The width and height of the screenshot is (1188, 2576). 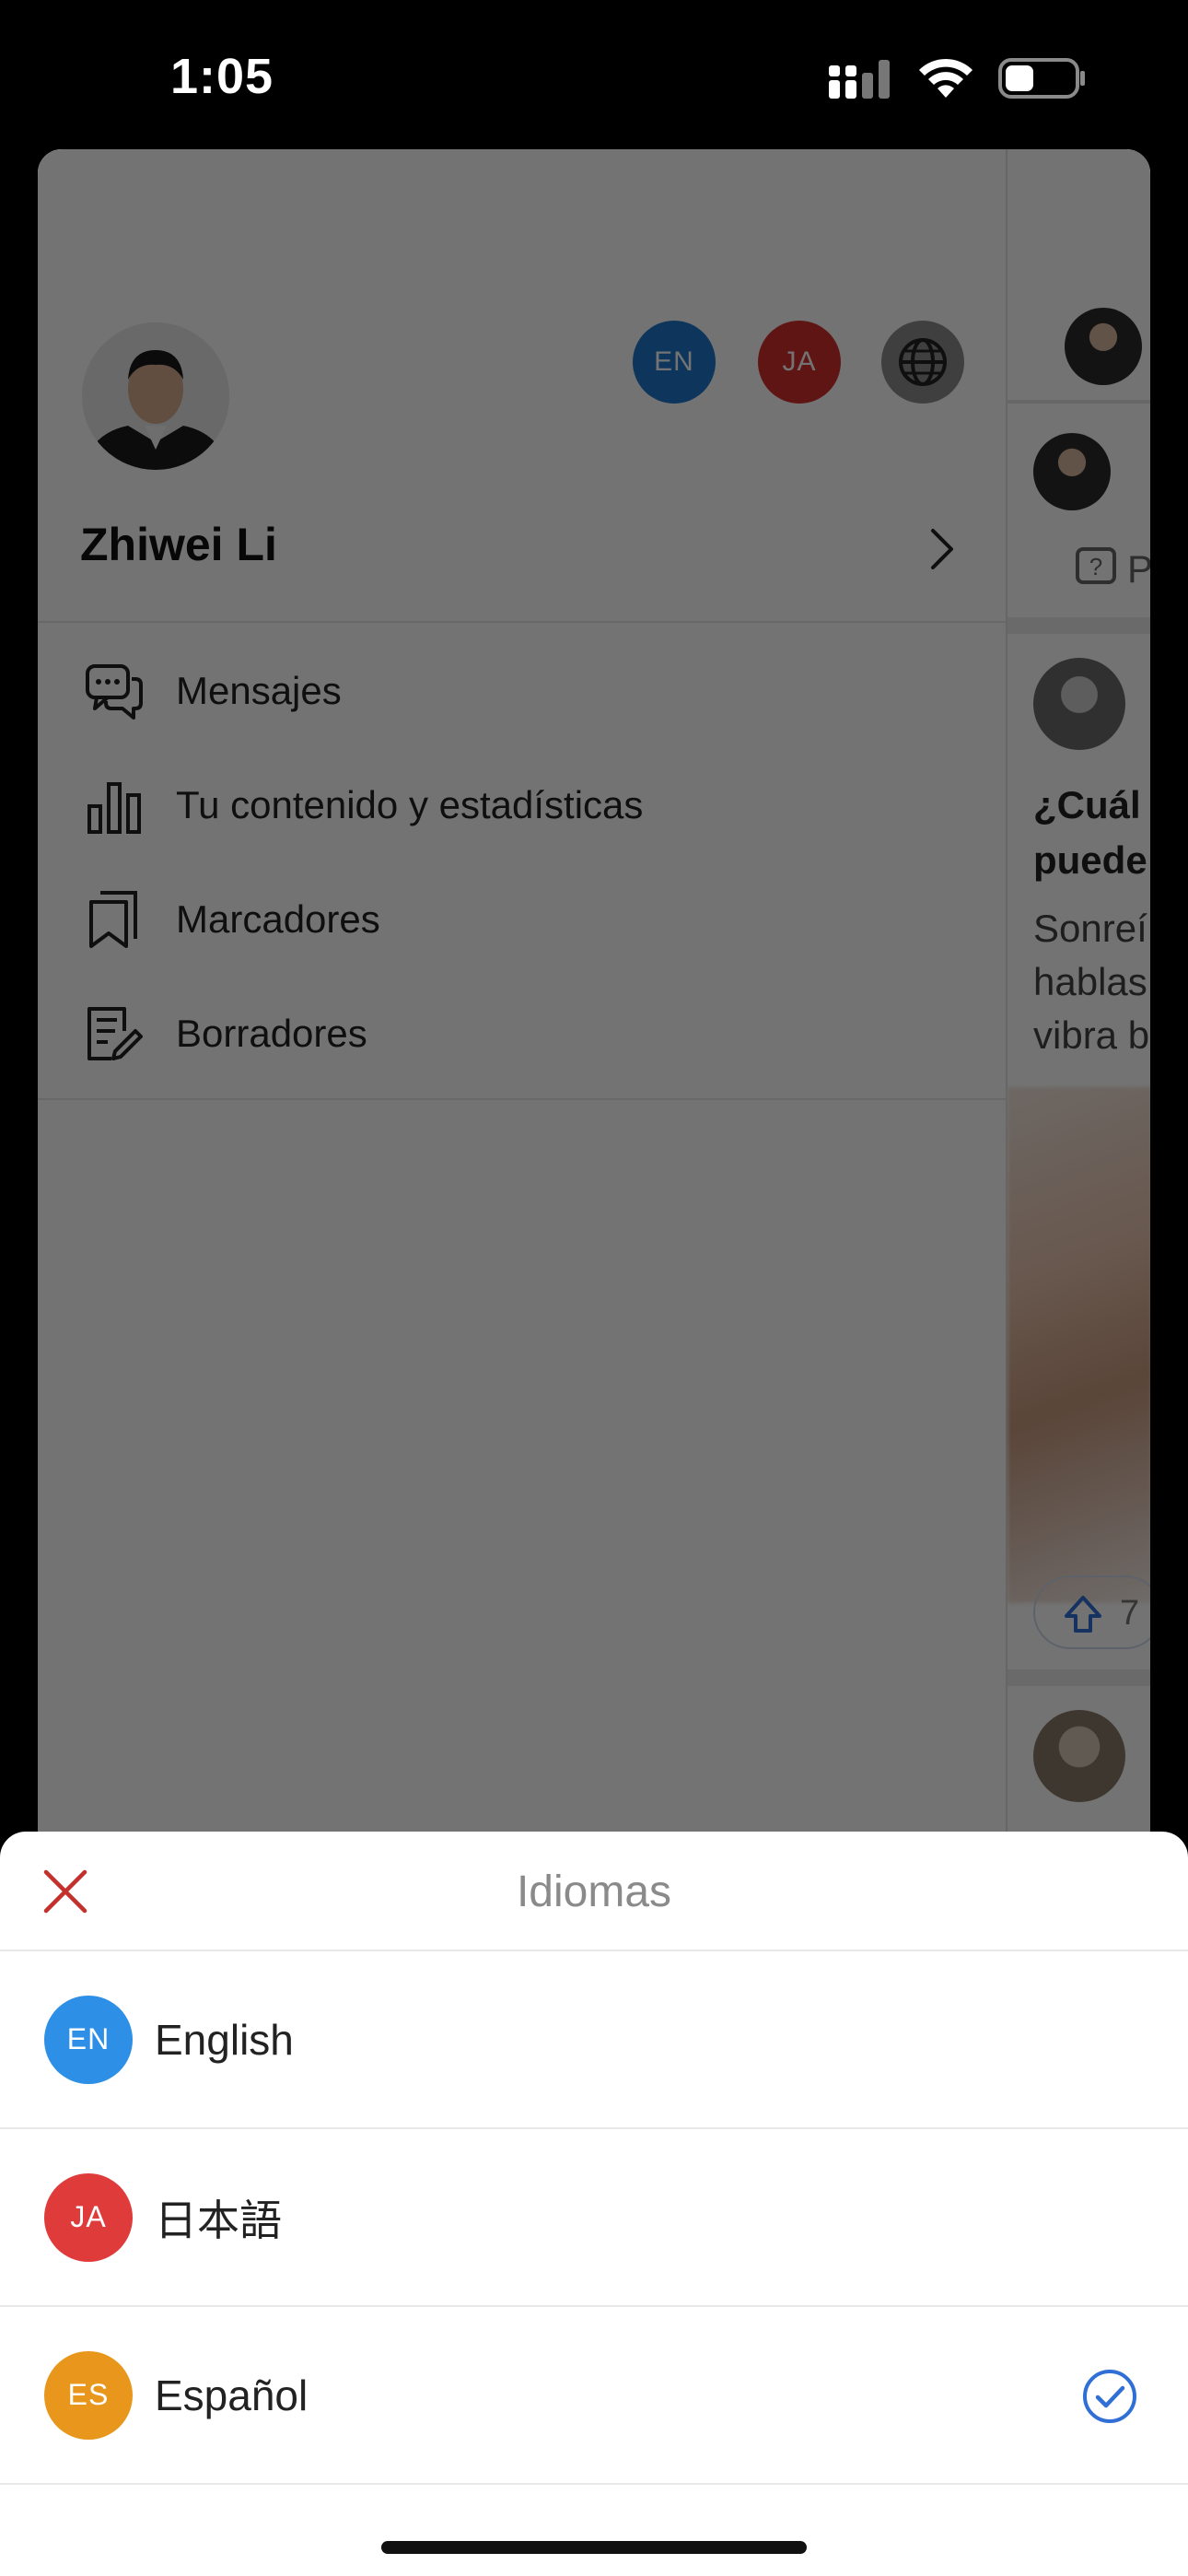 I want to click on sheet-header: Idiomas, so click(x=594, y=1891).